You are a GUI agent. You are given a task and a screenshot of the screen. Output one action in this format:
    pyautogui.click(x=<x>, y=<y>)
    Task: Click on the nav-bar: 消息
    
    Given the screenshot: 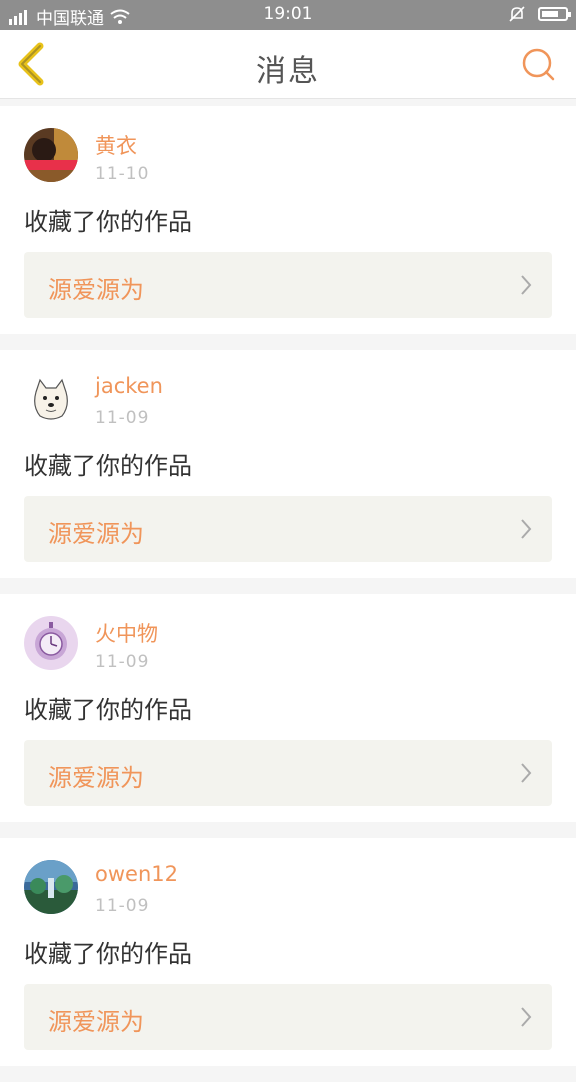 What is the action you would take?
    pyautogui.click(x=288, y=64)
    